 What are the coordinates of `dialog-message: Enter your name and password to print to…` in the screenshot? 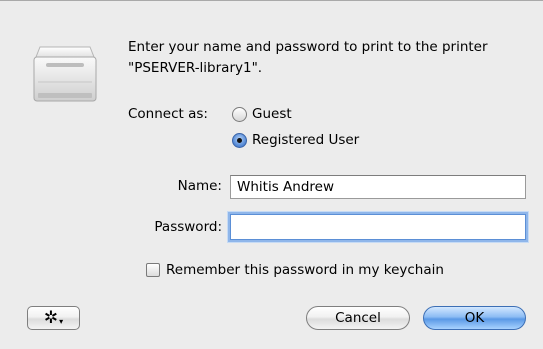 It's located at (308, 57).